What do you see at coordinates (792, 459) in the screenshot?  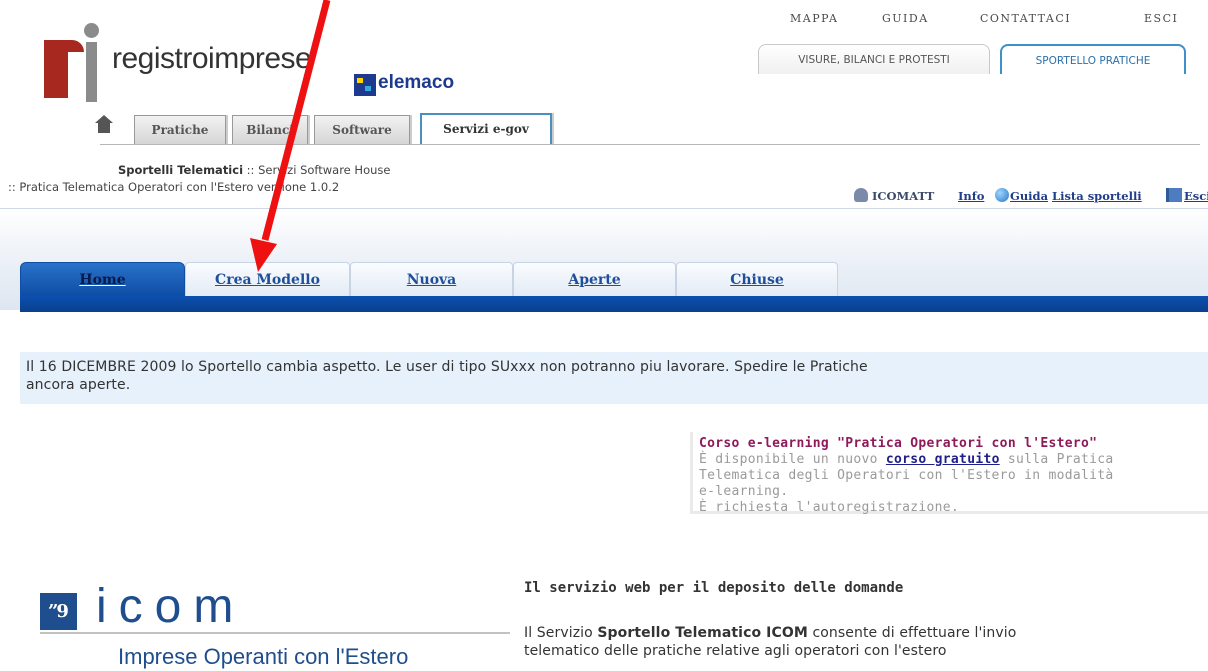 I see `elearning-text-pre: È disponibile un nuovo` at bounding box center [792, 459].